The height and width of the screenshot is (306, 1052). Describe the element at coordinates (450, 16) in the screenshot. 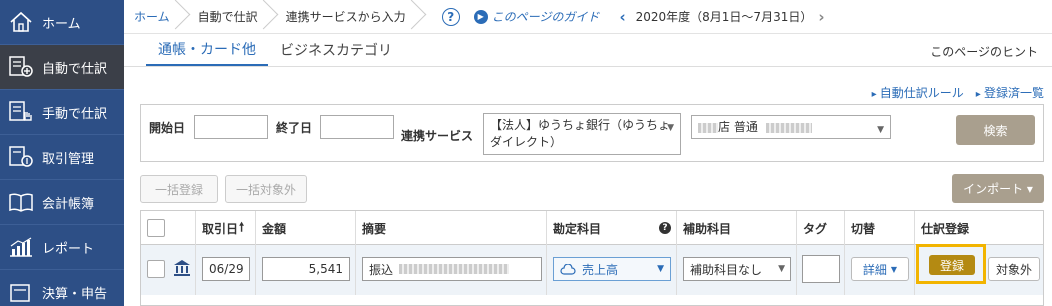

I see `help-question-icon: ?` at that location.